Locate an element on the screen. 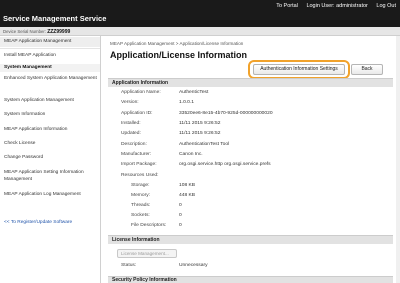 The image size is (400, 283). back-button: Back is located at coordinates (367, 69).